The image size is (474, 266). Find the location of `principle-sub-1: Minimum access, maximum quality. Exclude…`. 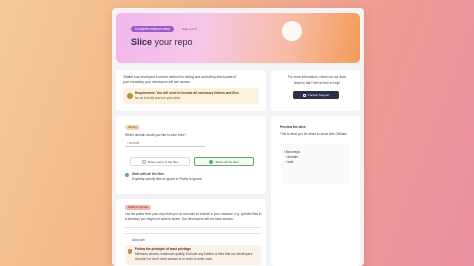

principle-sub-1: Minimum access, maximum quality. Exclude… is located at coordinates (194, 254).